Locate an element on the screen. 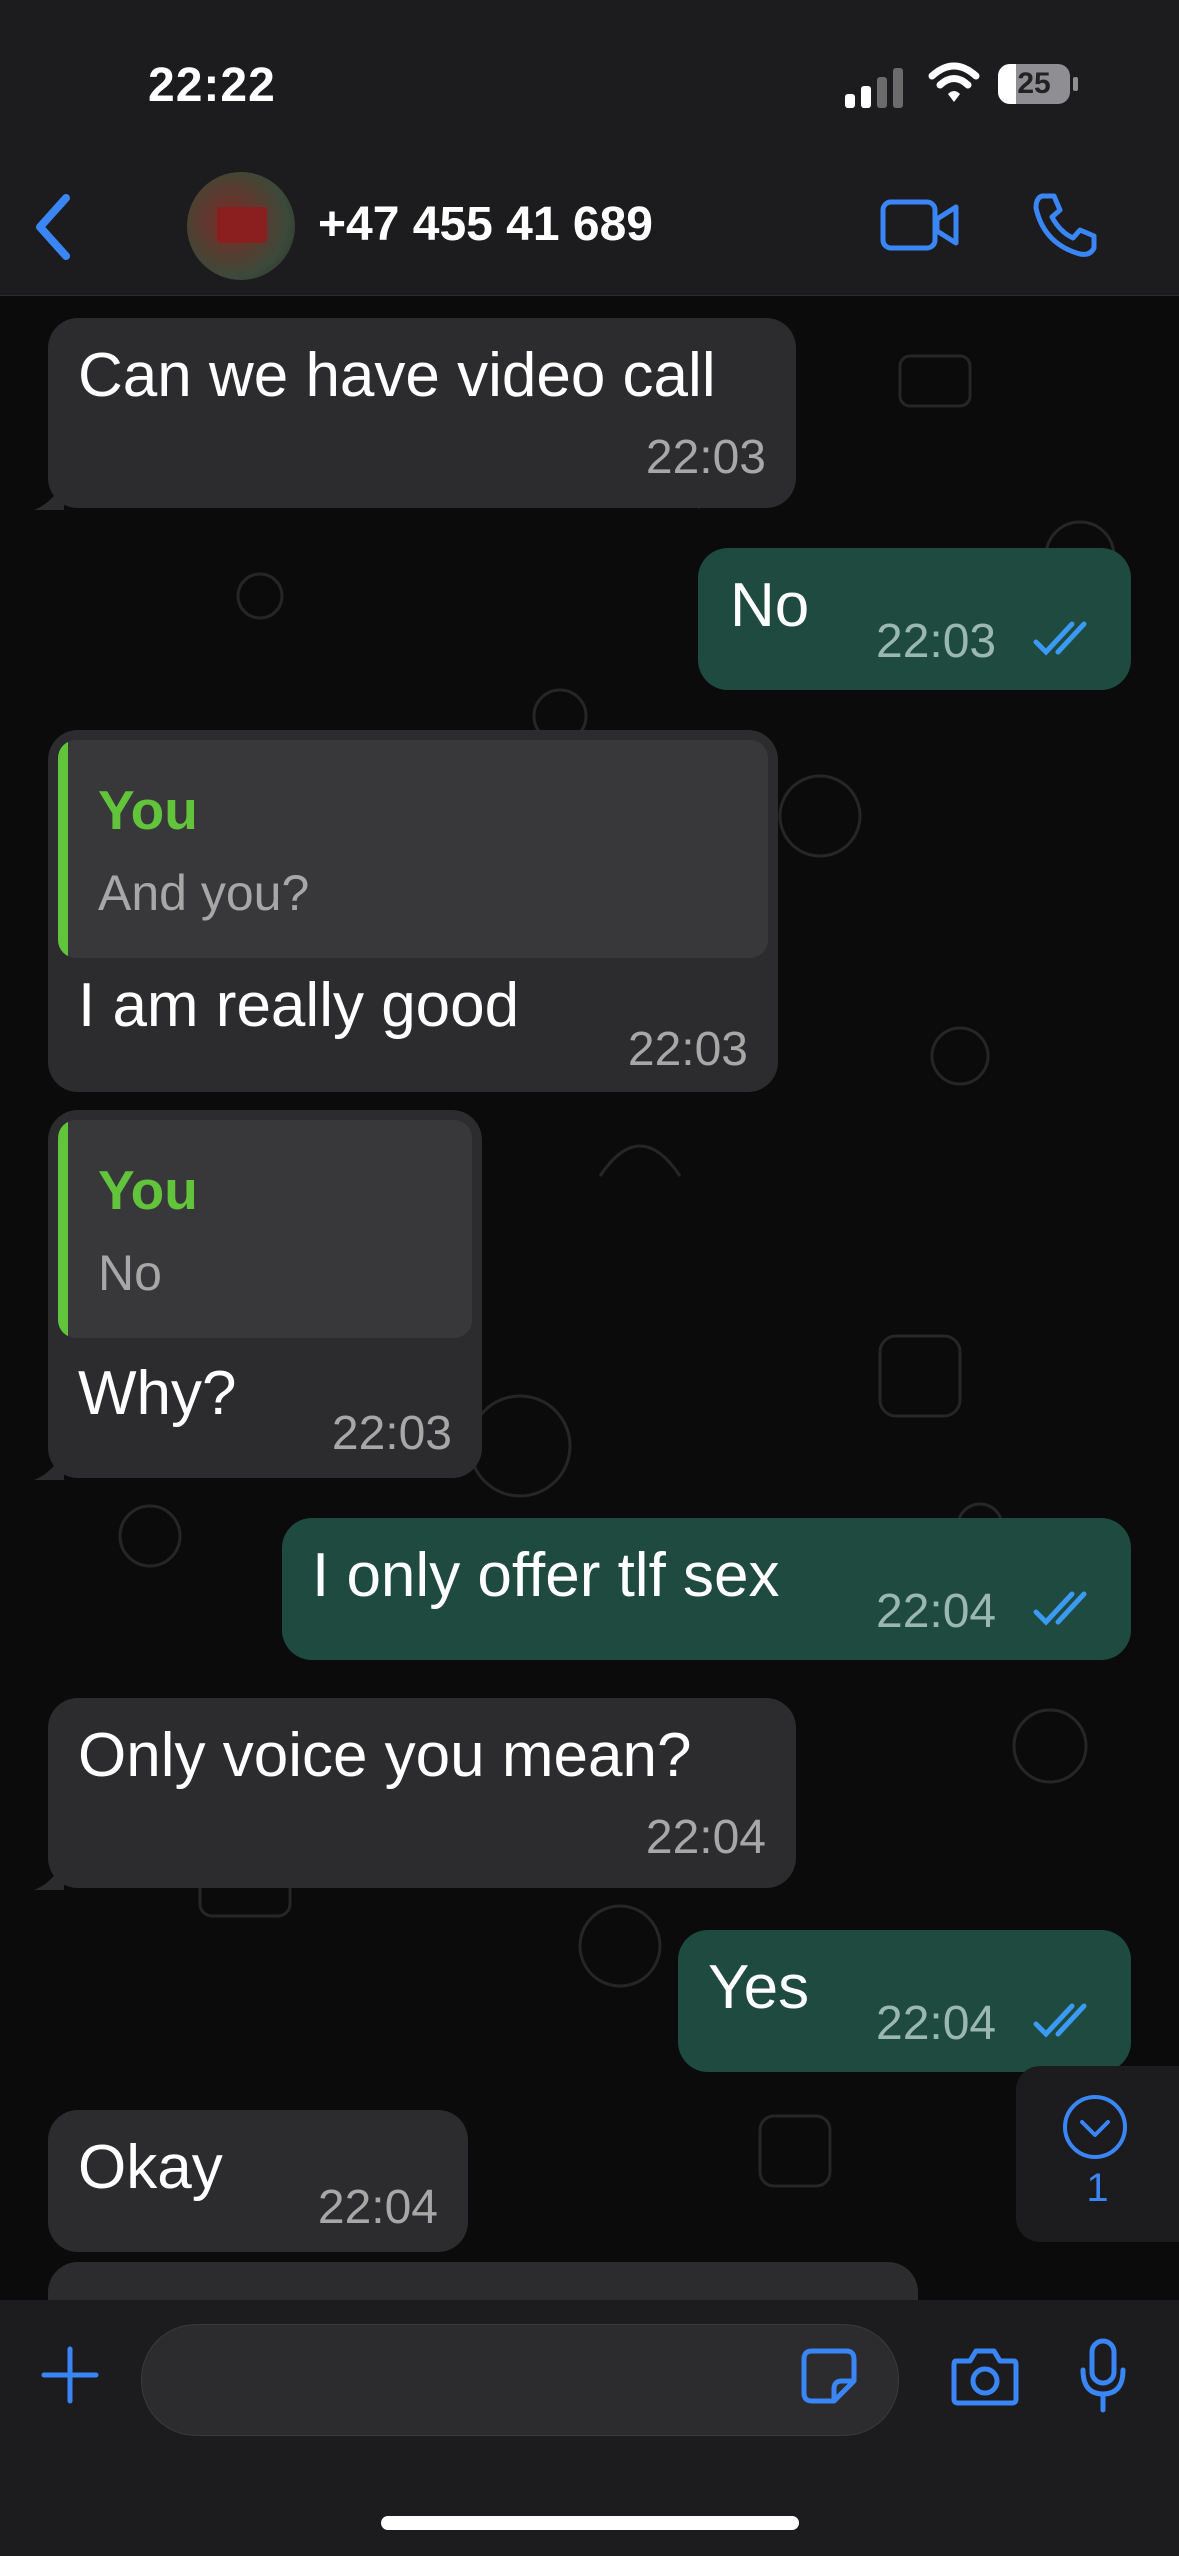  microphone-icon is located at coordinates (1103, 2376).